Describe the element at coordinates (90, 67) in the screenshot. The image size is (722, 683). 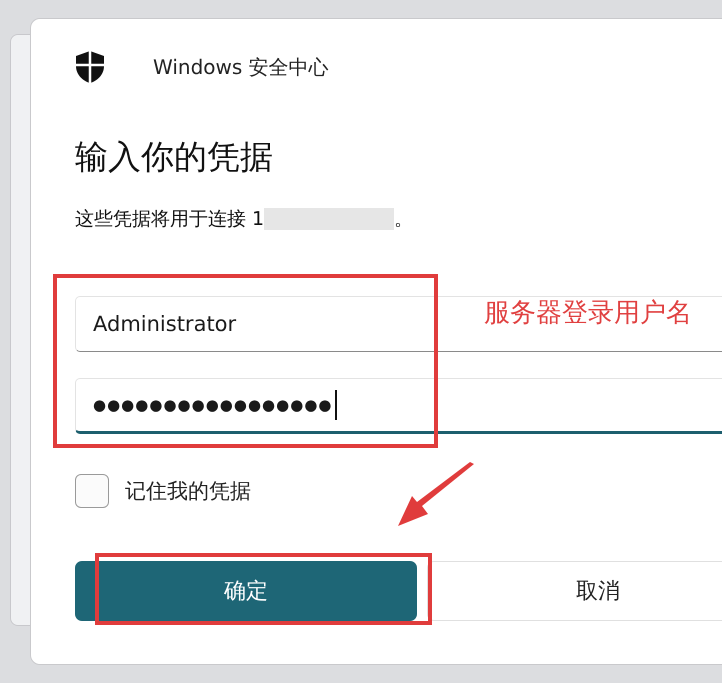
I see `shield-icon` at that location.